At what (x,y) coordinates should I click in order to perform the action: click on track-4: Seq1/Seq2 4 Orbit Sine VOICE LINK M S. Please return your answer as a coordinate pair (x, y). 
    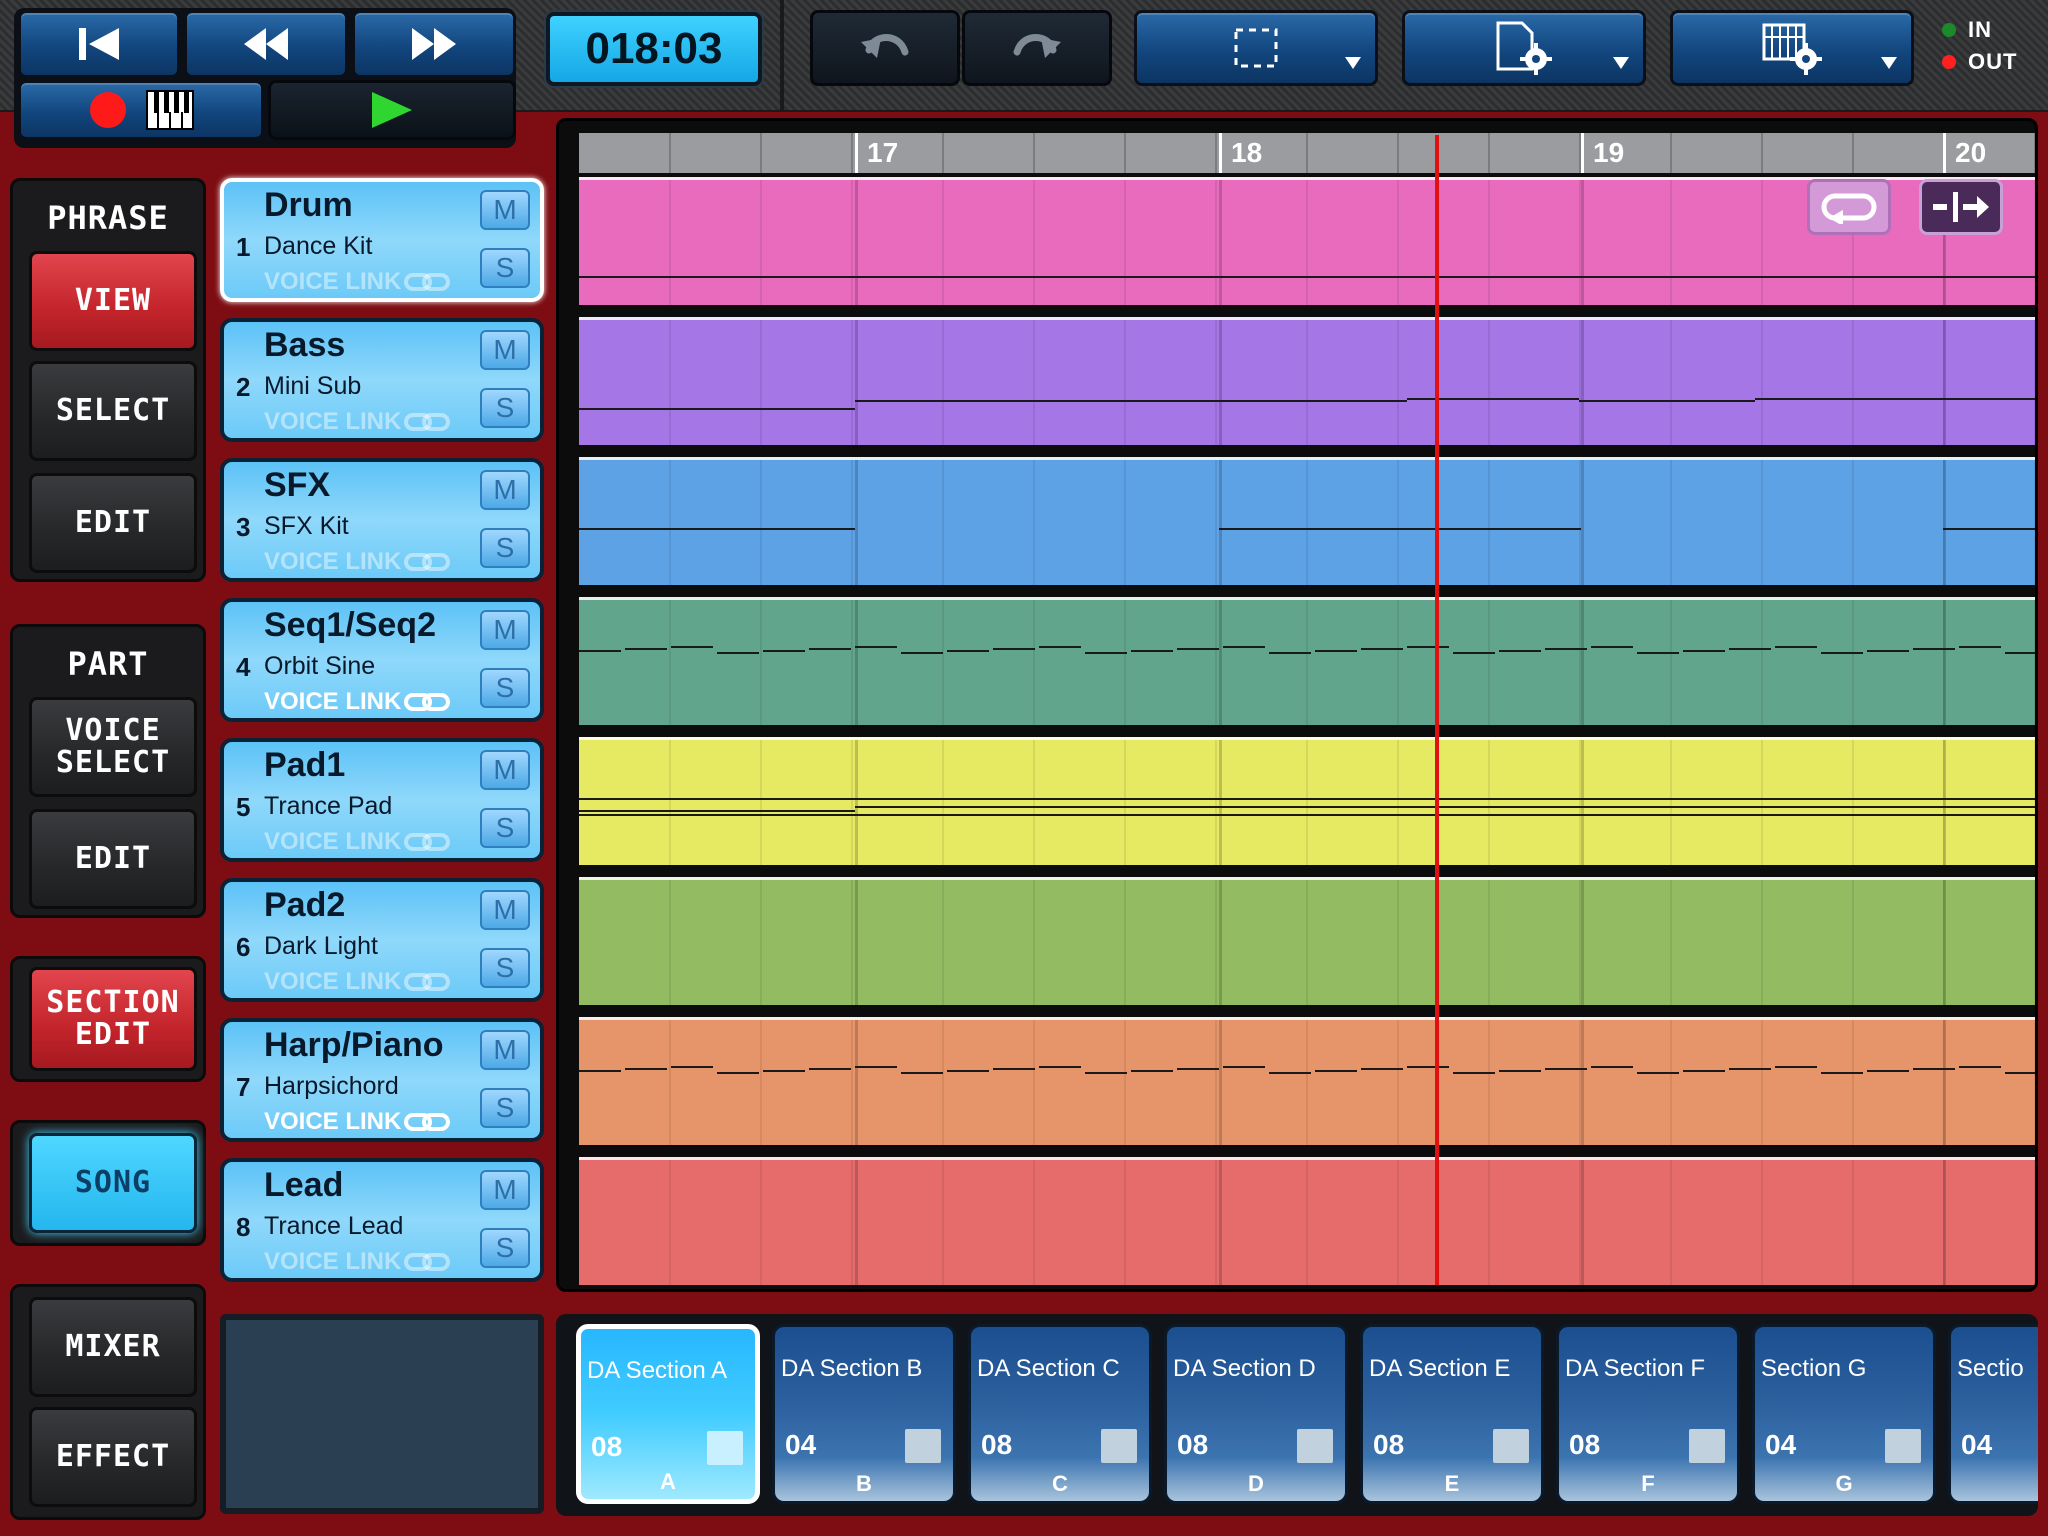
    Looking at the image, I should click on (382, 660).